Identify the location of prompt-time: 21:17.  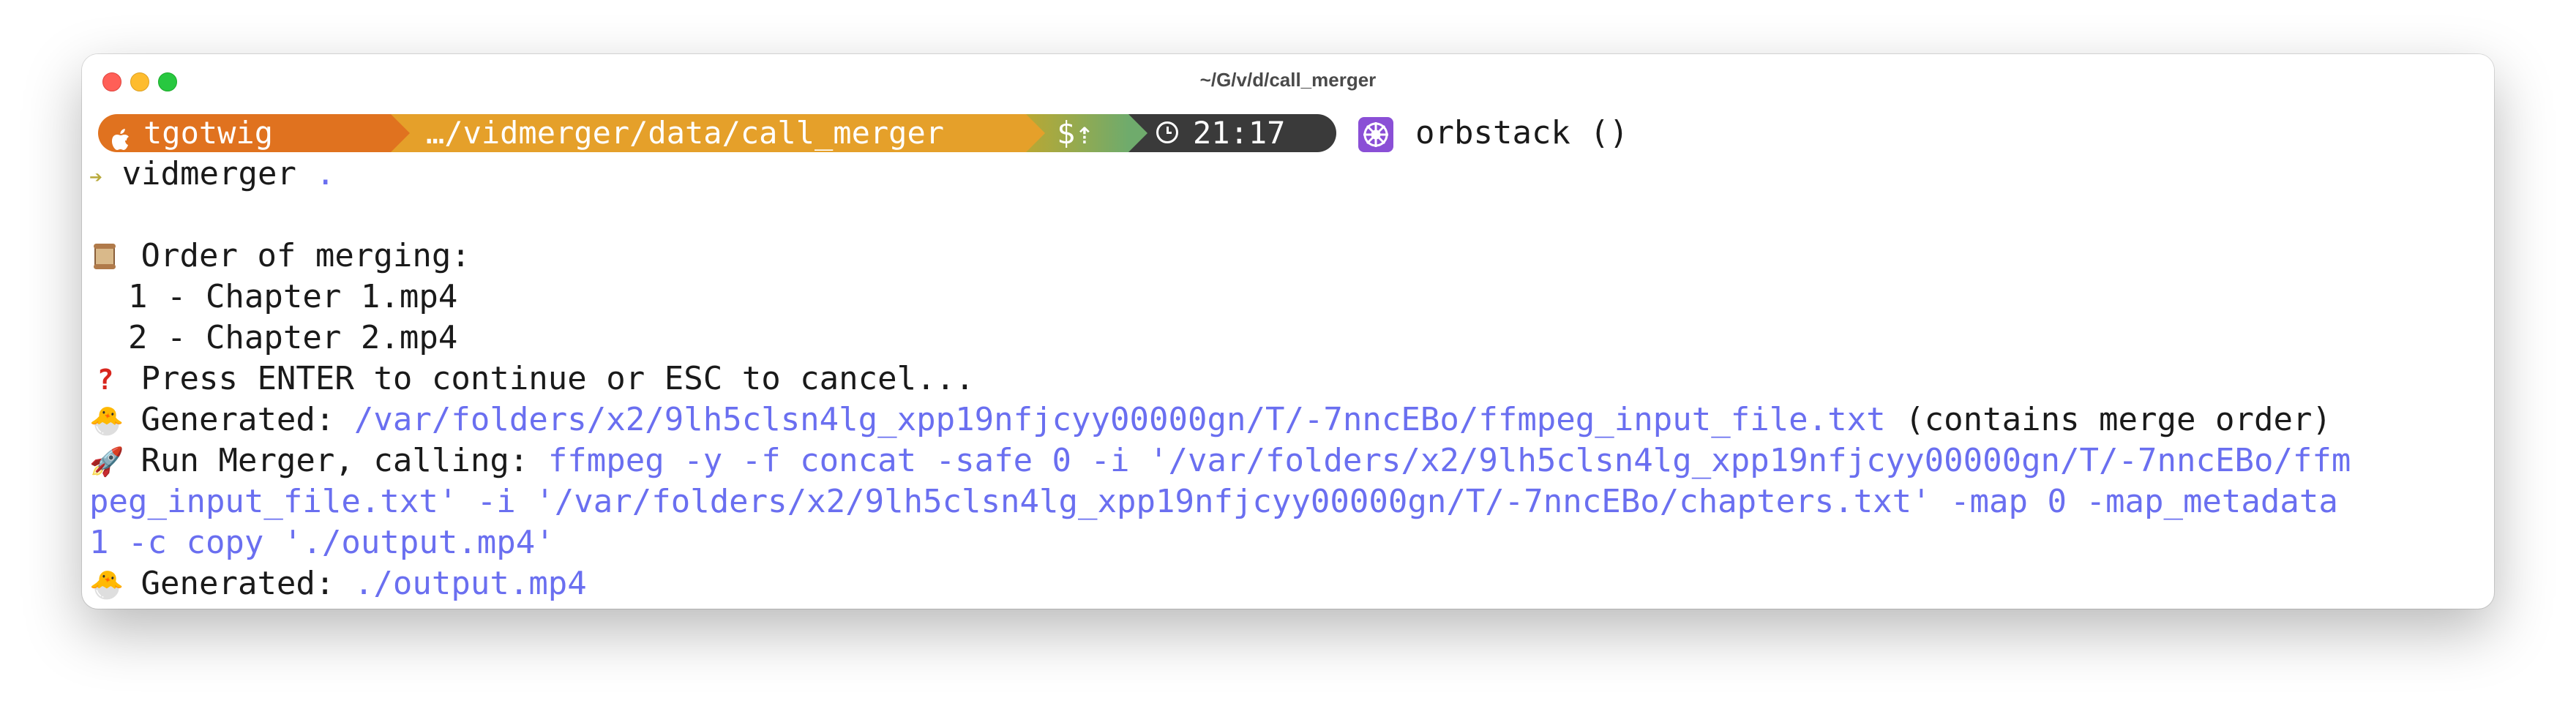
(1239, 133).